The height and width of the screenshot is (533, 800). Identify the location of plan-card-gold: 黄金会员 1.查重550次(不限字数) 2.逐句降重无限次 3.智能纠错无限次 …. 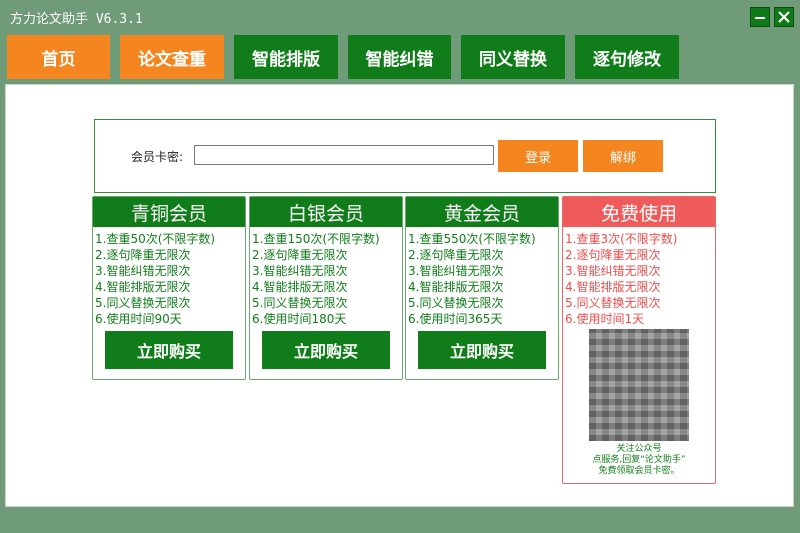
(482, 288).